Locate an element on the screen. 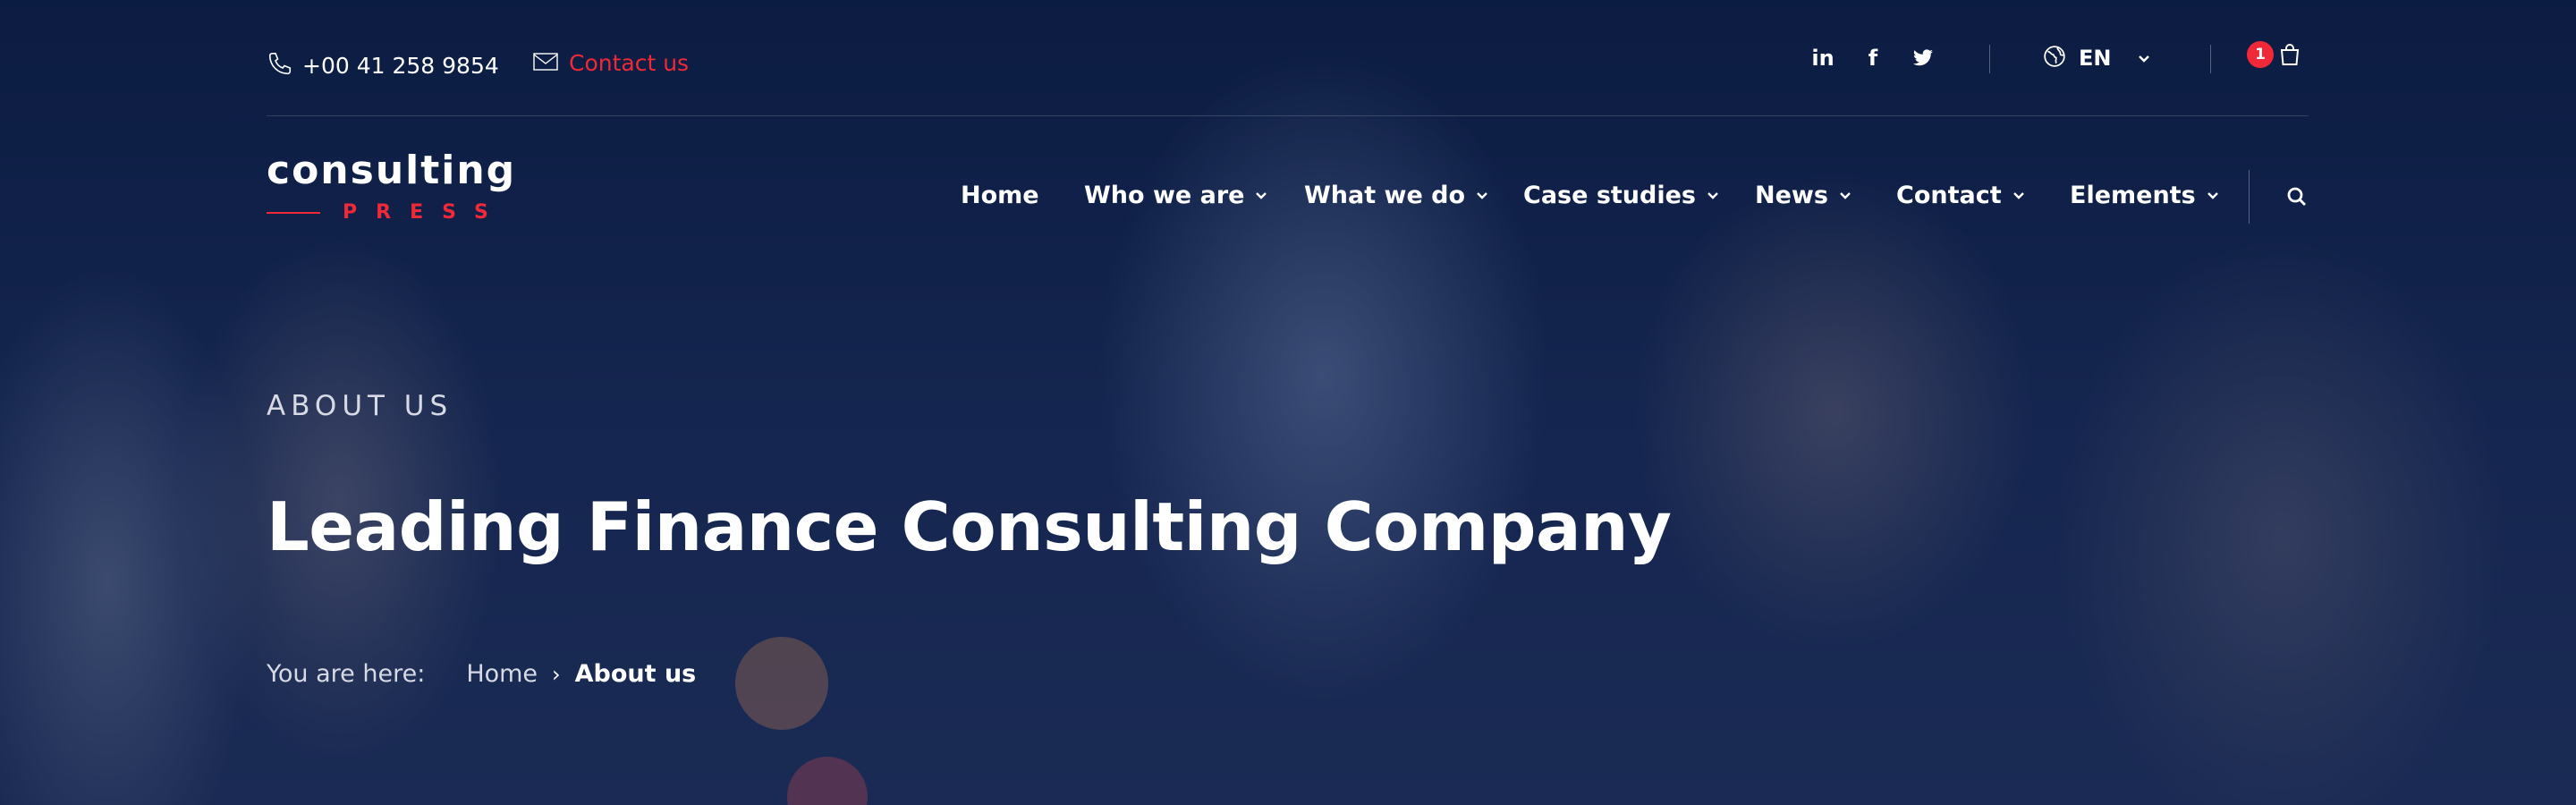 The image size is (2576, 805). language-label: EN is located at coordinates (2095, 58).